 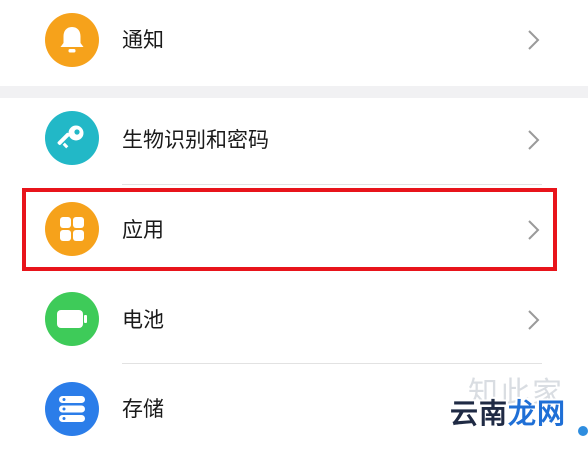 I want to click on settings-item-label: 生物识别和密码, so click(x=195, y=140).